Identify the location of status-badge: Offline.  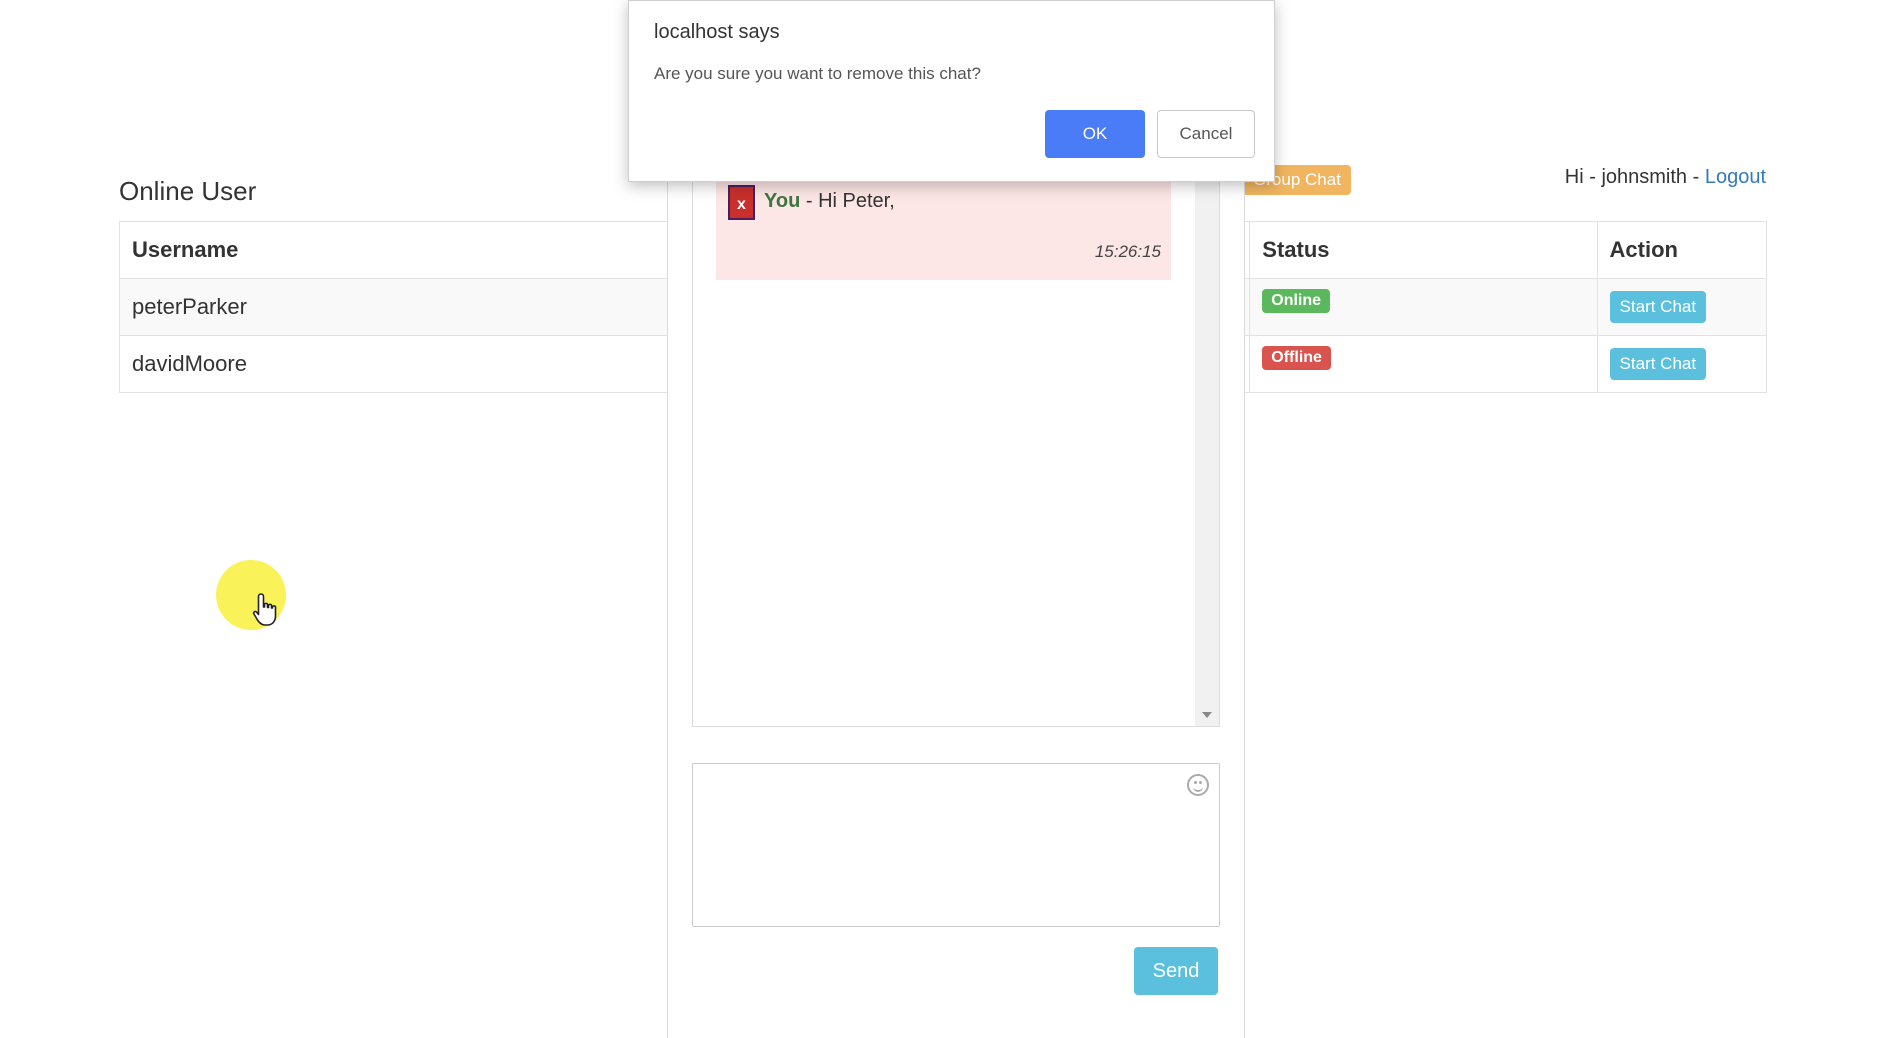
(1296, 358).